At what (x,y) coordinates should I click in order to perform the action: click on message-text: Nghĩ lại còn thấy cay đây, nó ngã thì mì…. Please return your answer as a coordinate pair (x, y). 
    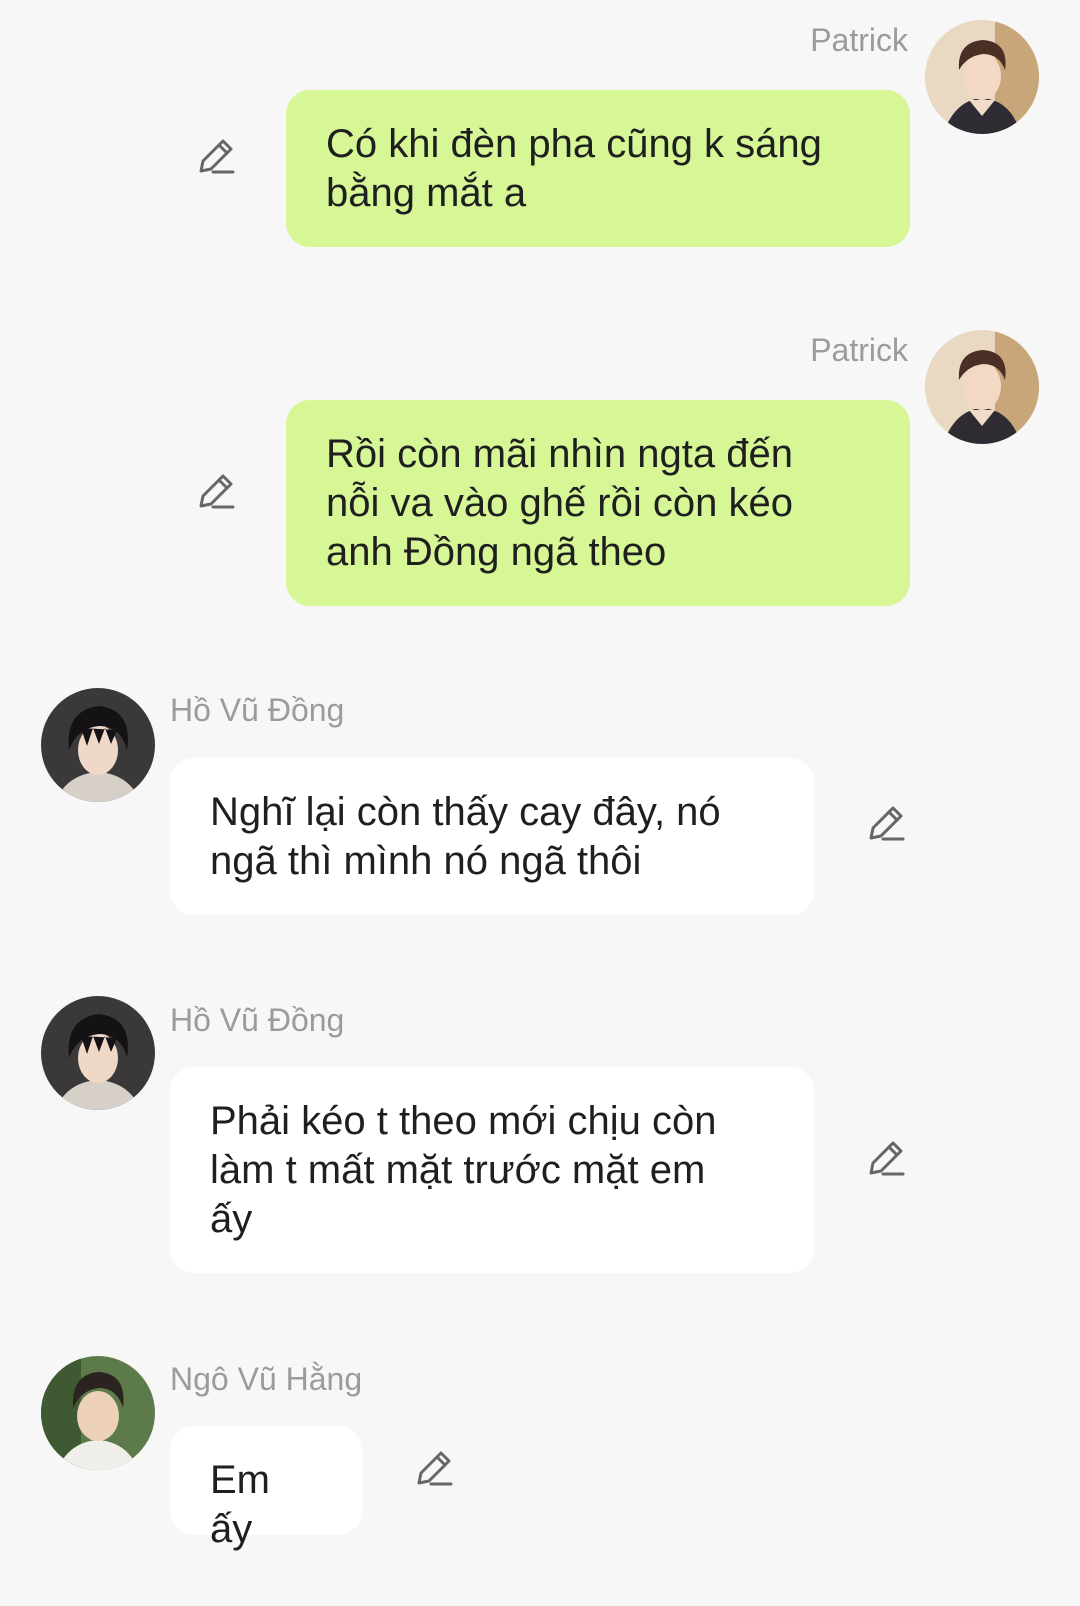
    Looking at the image, I should click on (465, 836).